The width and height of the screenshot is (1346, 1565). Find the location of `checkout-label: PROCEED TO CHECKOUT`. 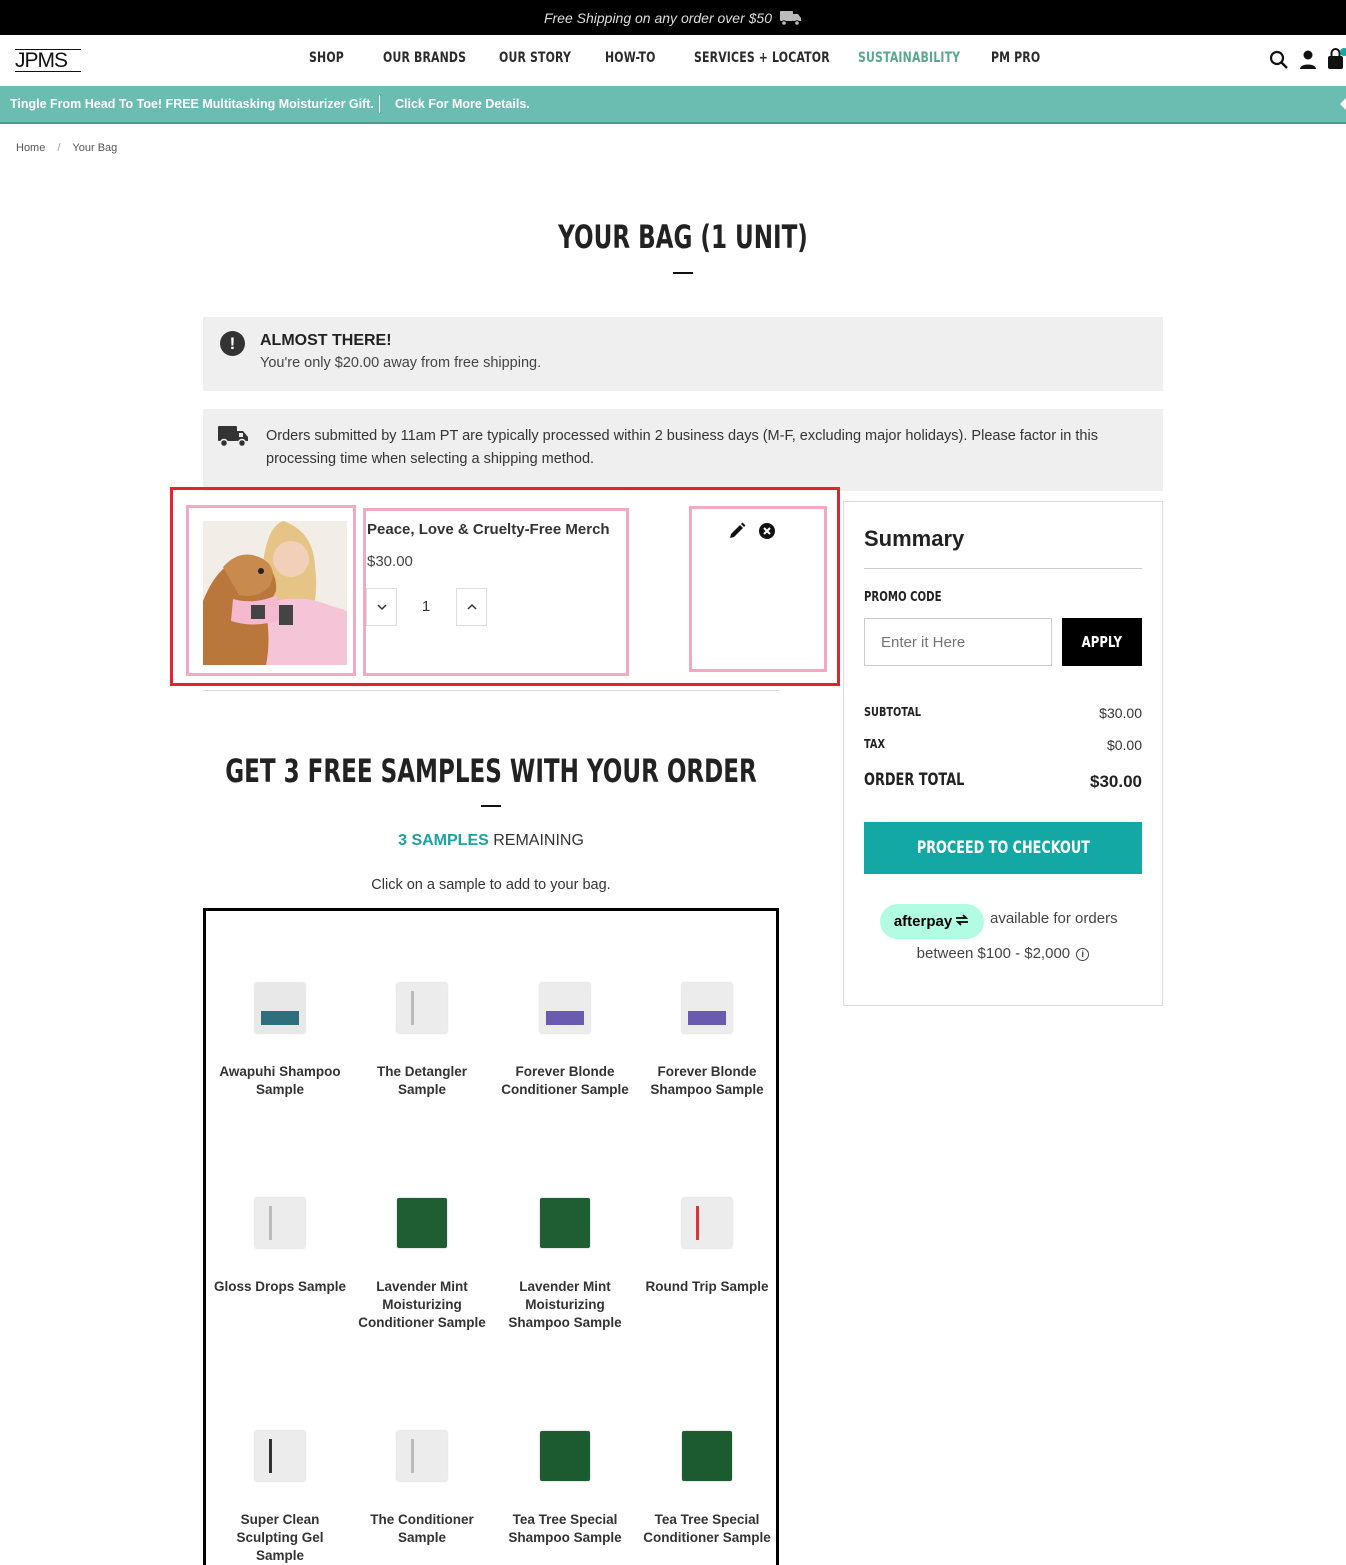

checkout-label: PROCEED TO CHECKOUT is located at coordinates (1003, 848).